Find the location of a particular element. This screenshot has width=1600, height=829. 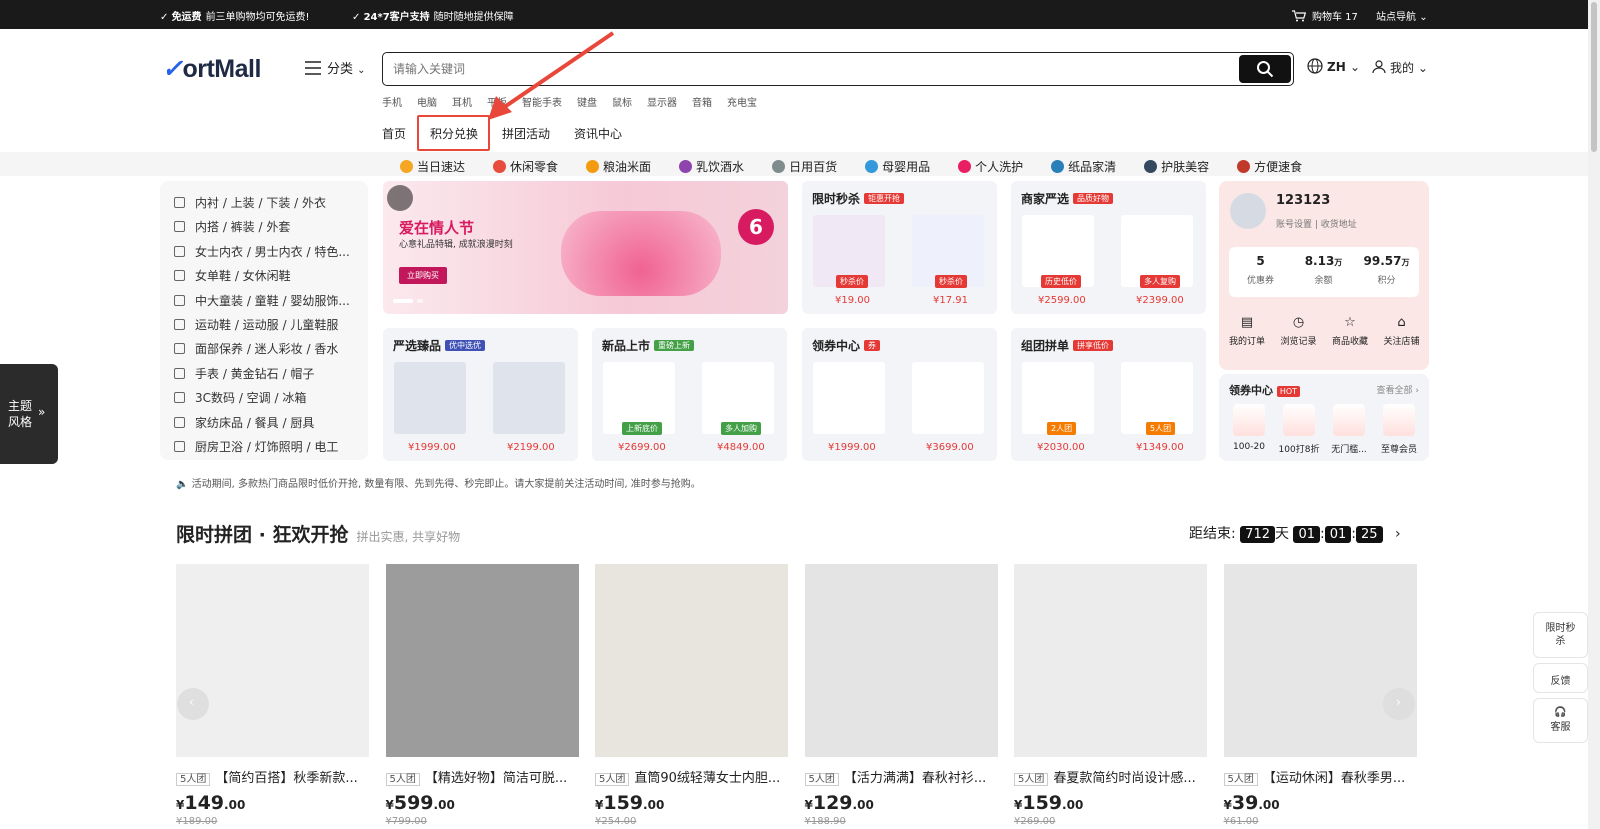

premium-tile: 严选臻品 优中选优 ¥1999.00 ¥2199.00 is located at coordinates (480, 394).